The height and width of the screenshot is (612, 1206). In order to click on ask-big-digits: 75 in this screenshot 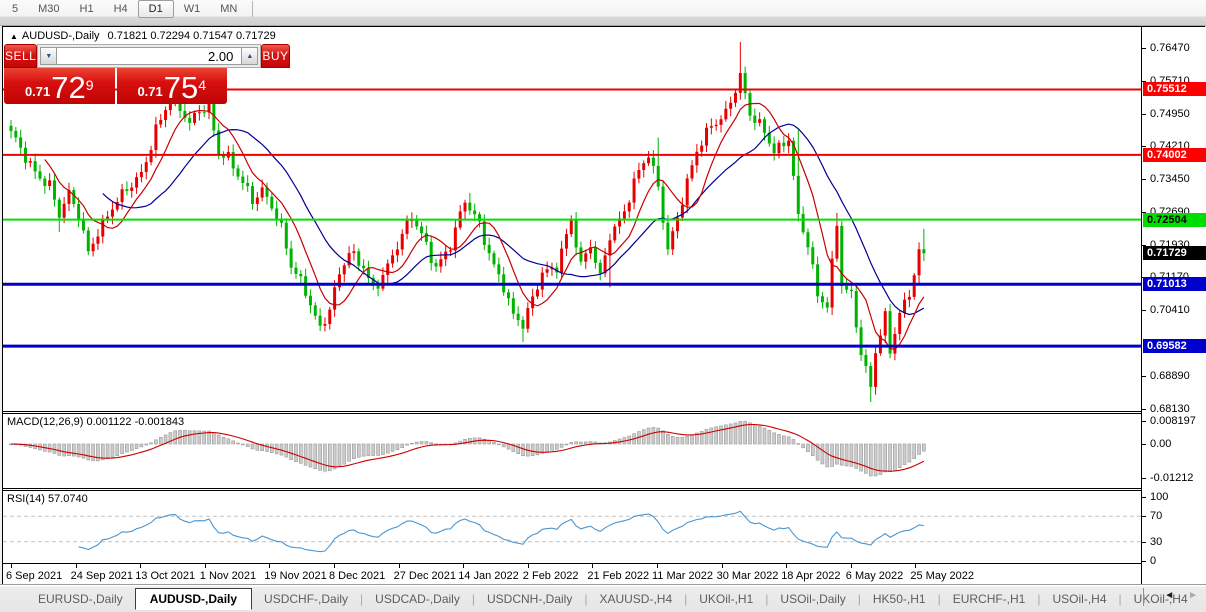, I will do `click(181, 87)`.